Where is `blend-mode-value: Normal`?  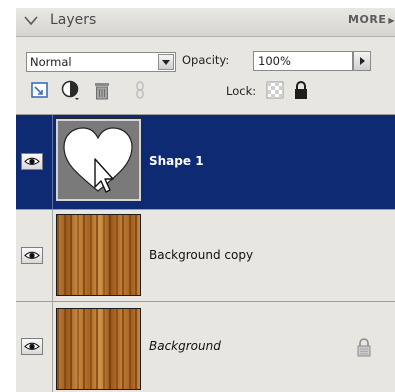 blend-mode-value: Normal is located at coordinates (51, 62).